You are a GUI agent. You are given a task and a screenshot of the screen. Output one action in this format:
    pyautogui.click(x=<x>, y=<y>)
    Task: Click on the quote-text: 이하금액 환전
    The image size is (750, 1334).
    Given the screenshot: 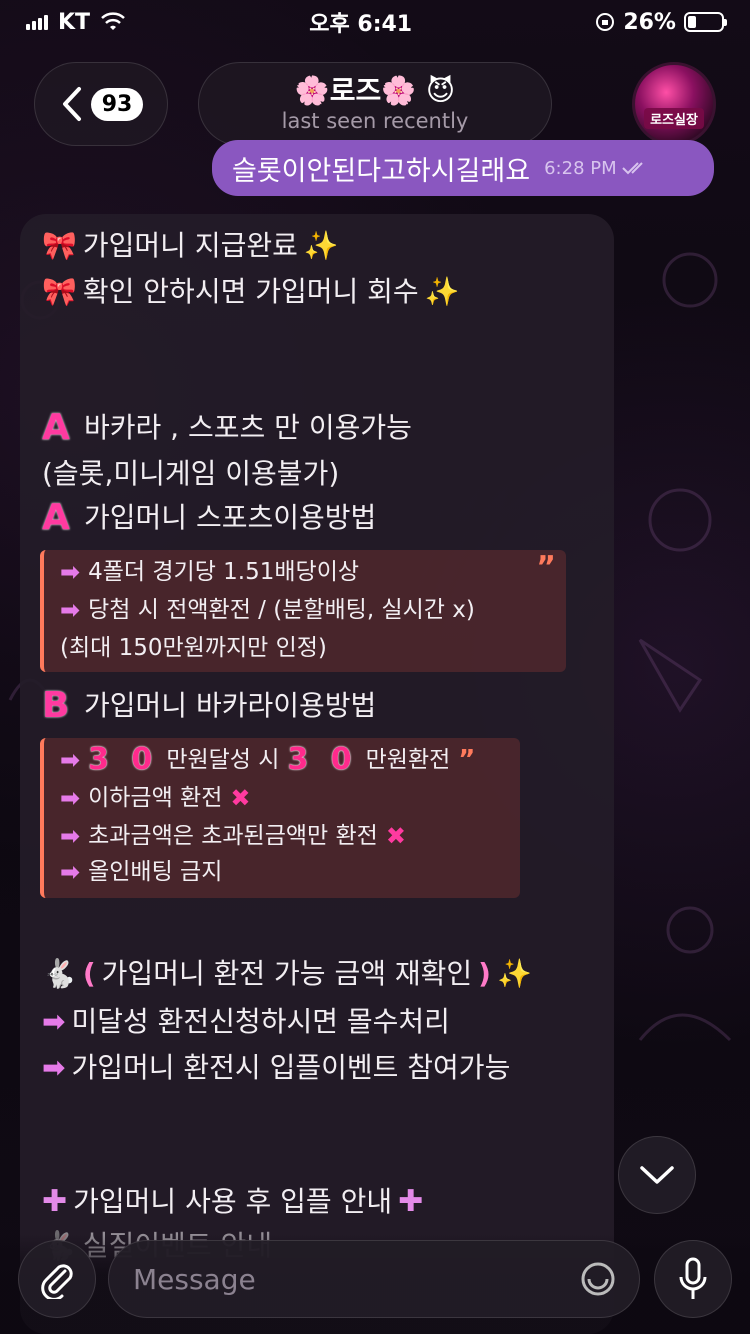 What is the action you would take?
    pyautogui.click(x=155, y=798)
    